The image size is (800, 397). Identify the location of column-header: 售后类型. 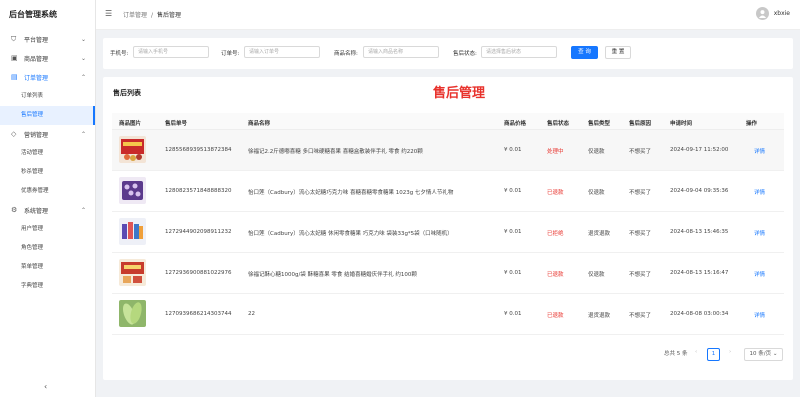
(599, 124).